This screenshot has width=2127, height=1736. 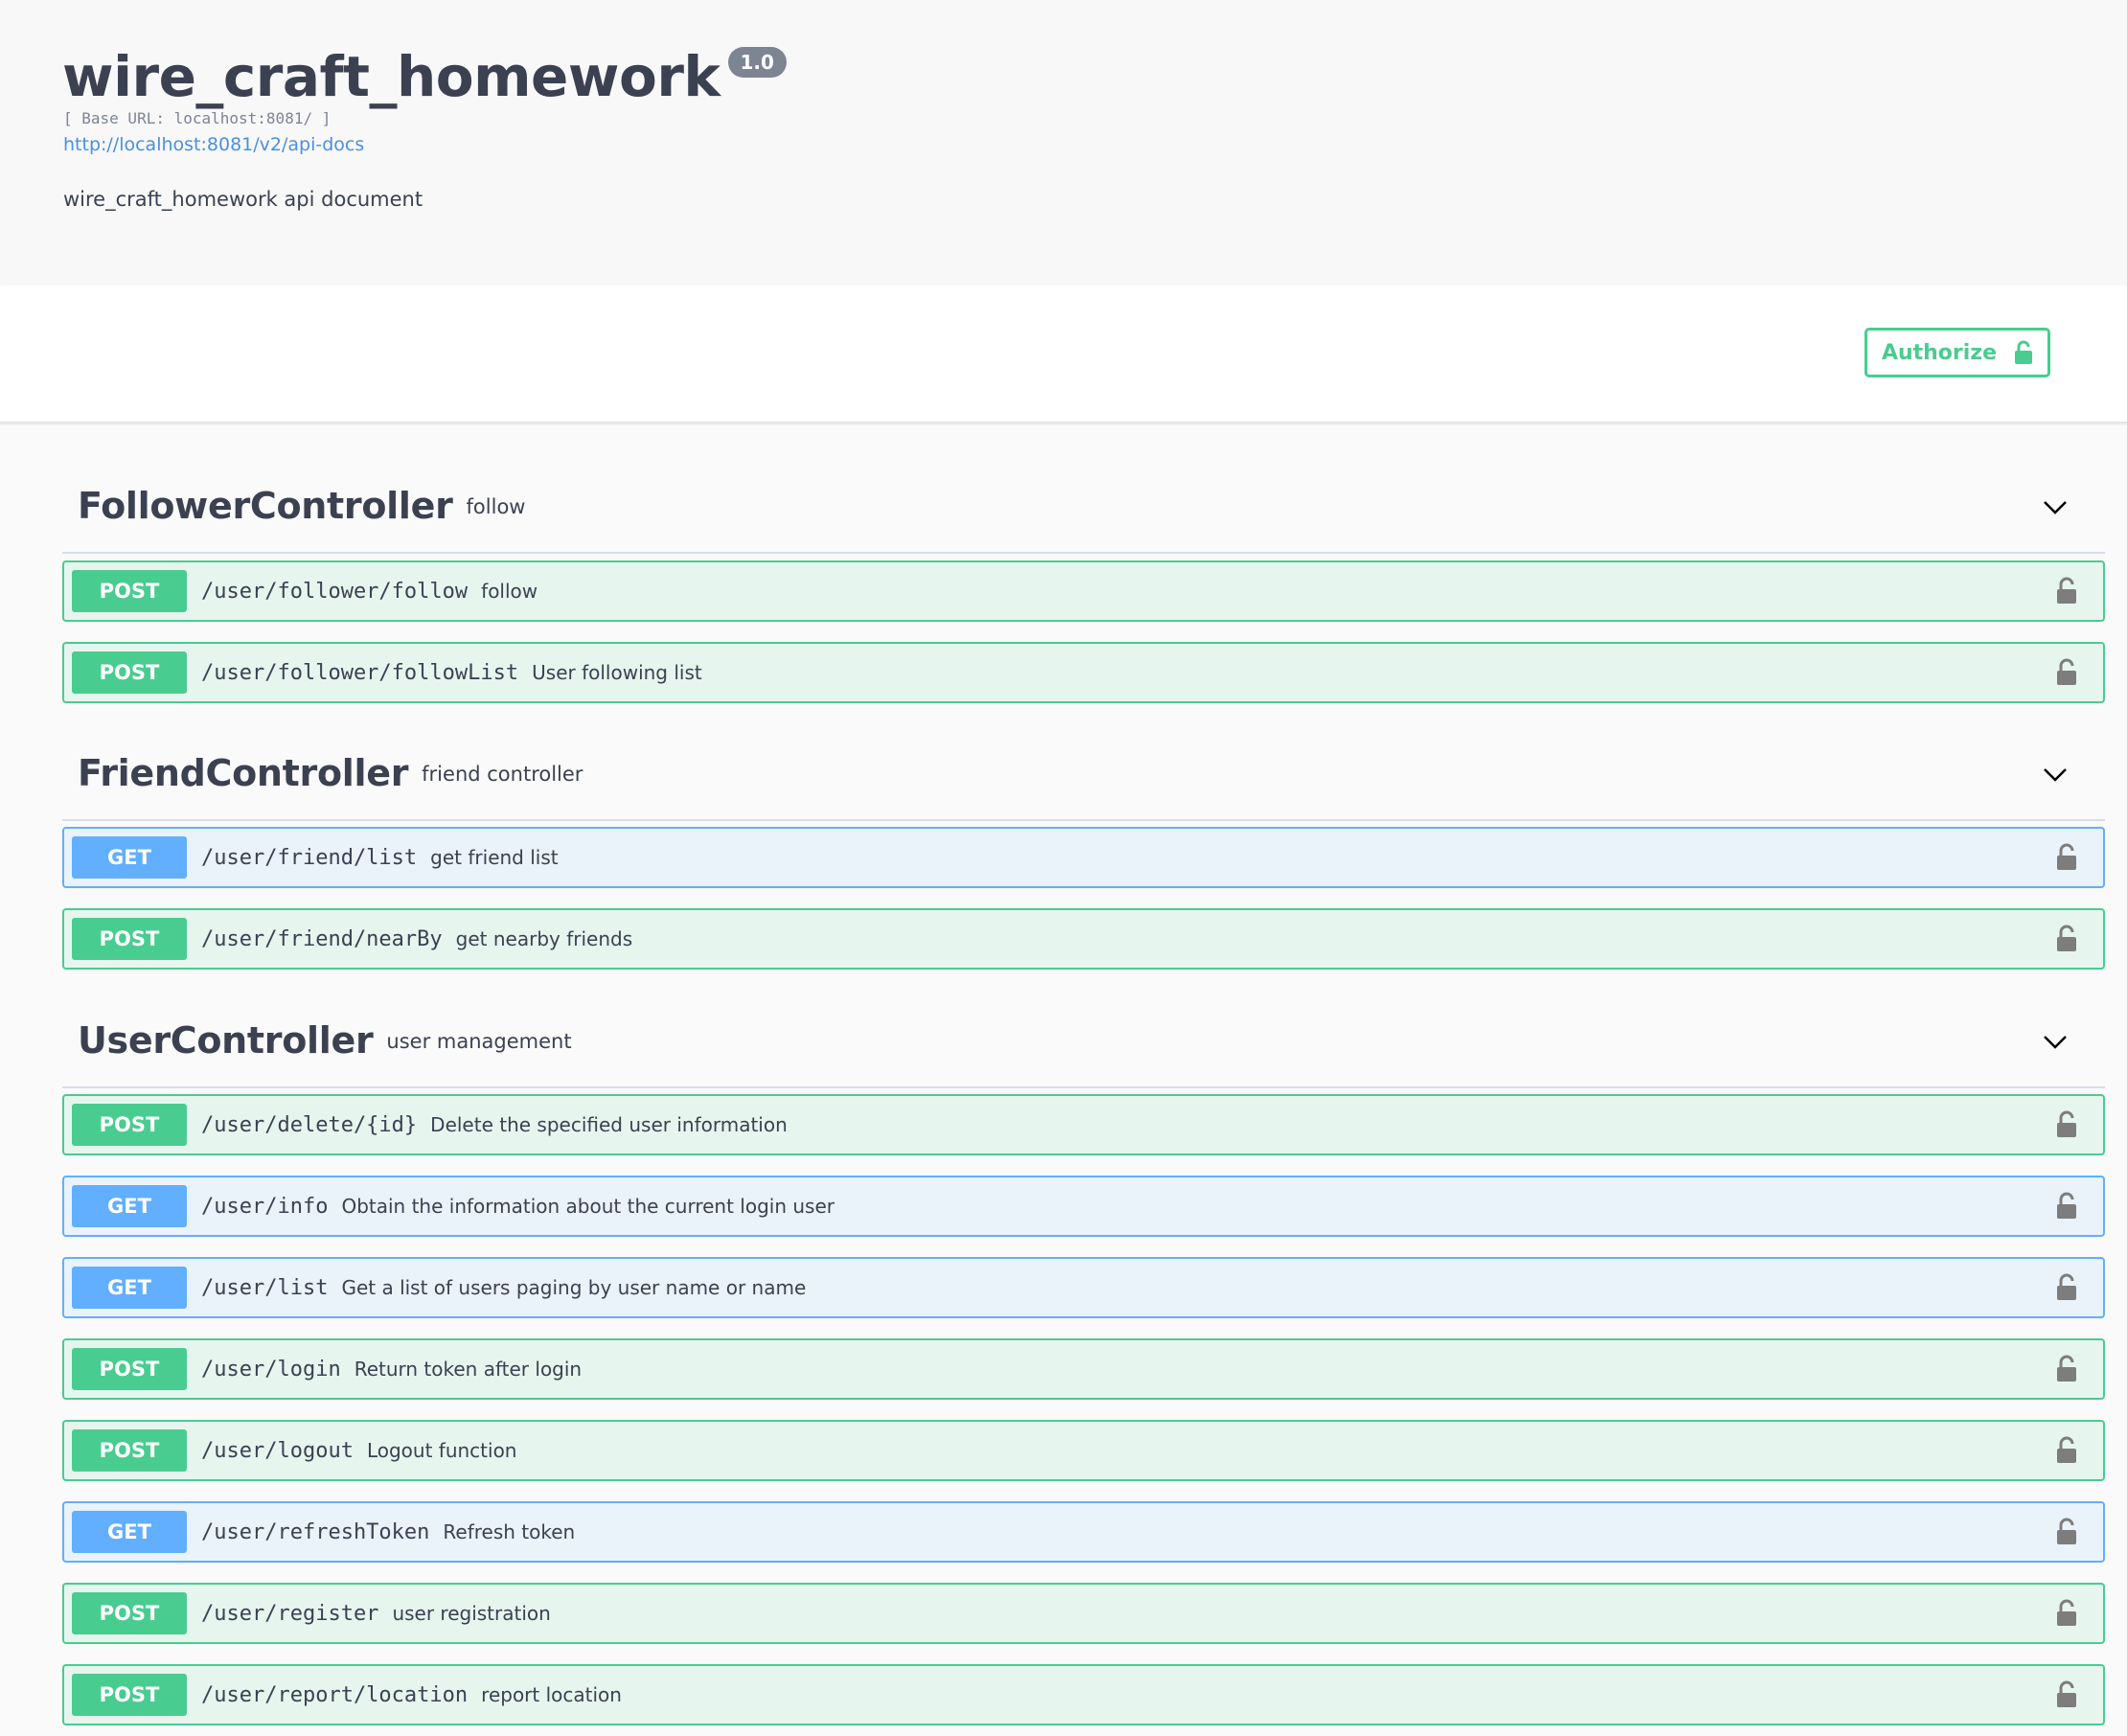 I want to click on tag-title: FollowerController follow, so click(x=301, y=506).